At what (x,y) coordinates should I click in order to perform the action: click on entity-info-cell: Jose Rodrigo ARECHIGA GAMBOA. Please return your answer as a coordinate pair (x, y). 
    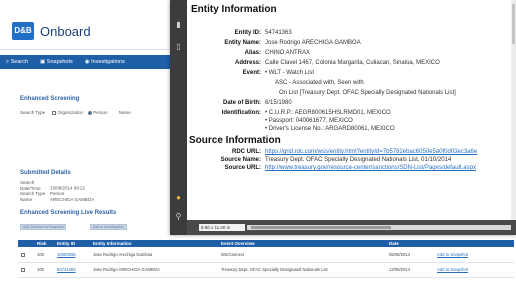
    Looking at the image, I should click on (154, 270).